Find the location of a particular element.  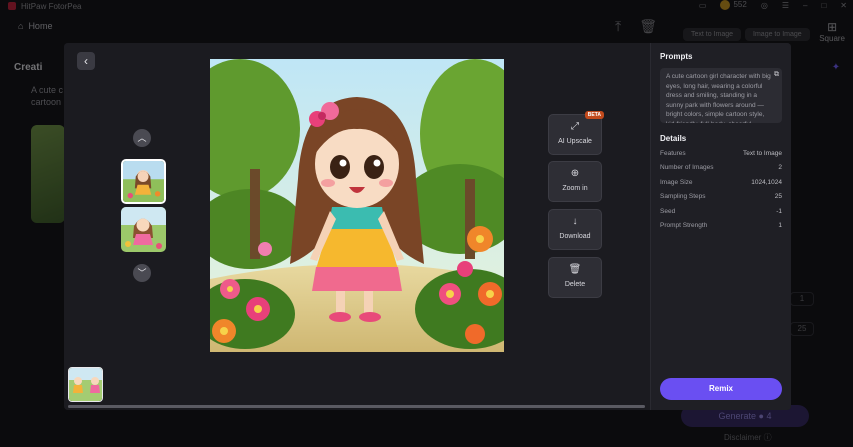

filmstrip-thumbnail is located at coordinates (85, 384).